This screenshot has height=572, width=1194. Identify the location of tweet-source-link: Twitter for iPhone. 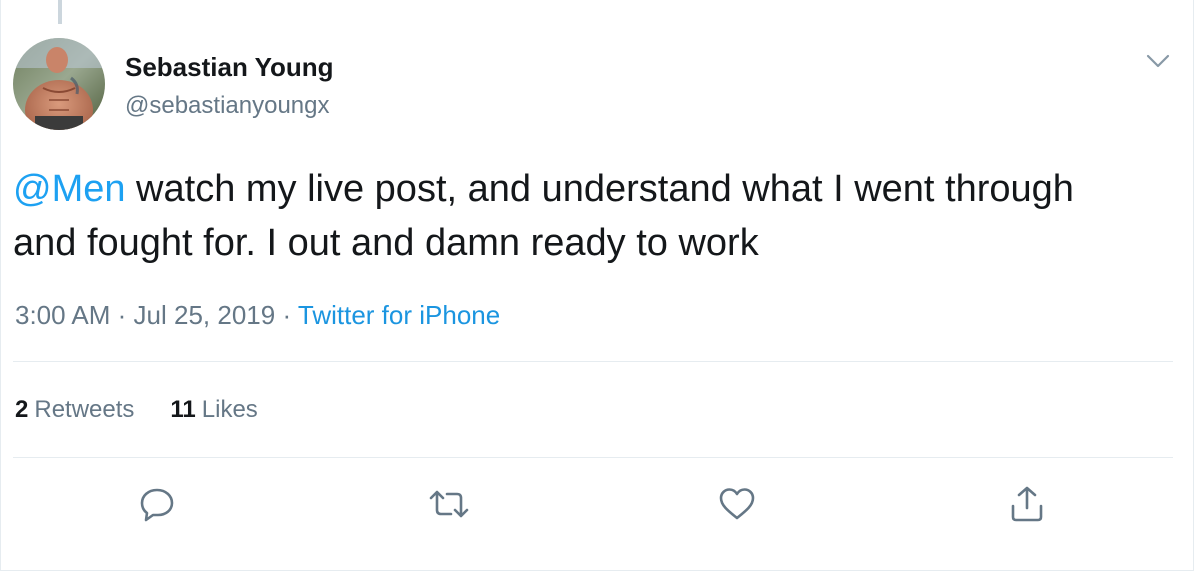
(399, 315).